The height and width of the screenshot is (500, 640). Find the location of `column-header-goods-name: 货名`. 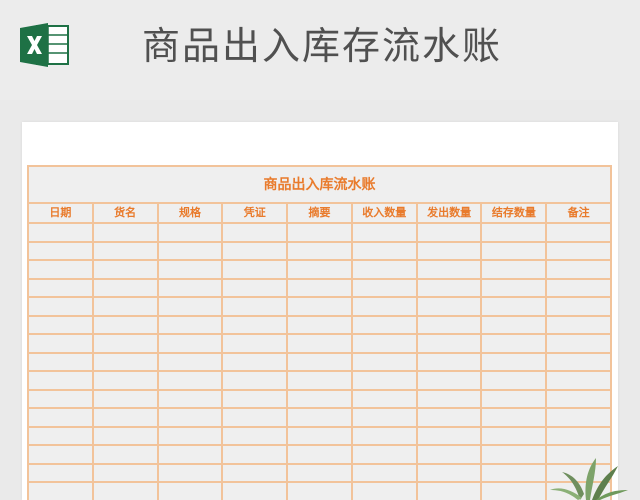

column-header-goods-name: 货名 is located at coordinates (126, 213).